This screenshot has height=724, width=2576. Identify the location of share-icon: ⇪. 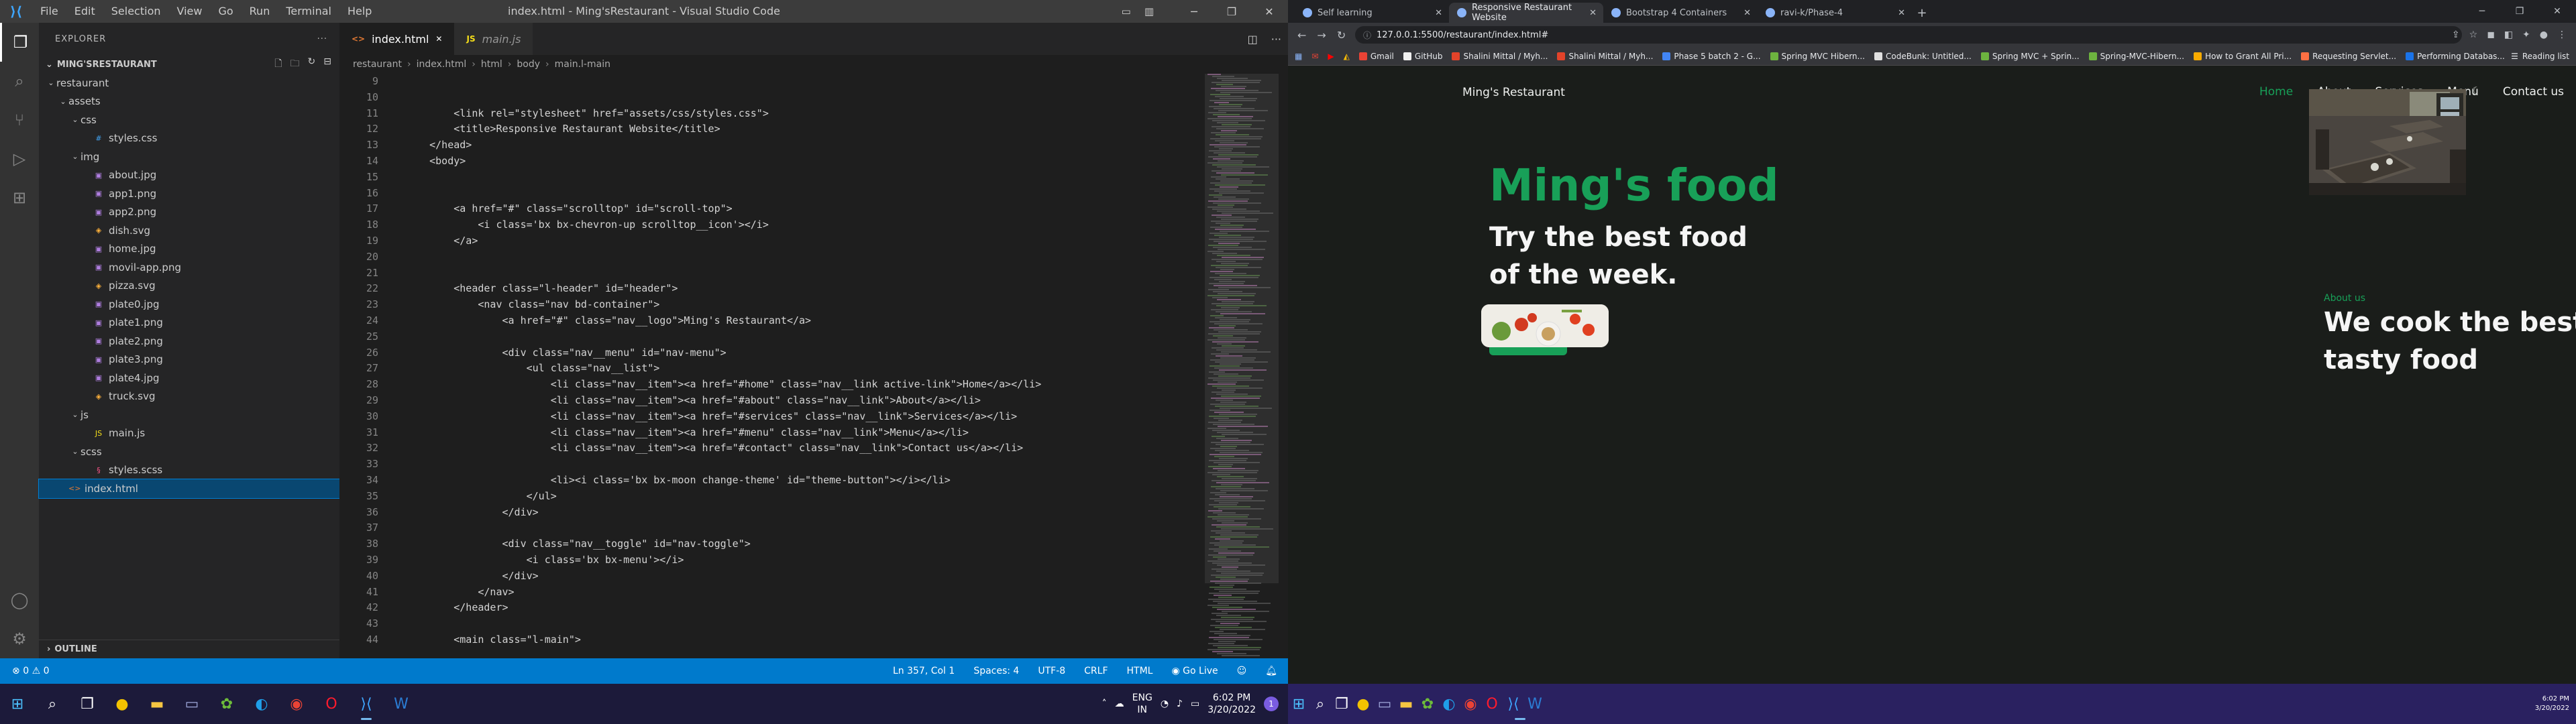
(2456, 34).